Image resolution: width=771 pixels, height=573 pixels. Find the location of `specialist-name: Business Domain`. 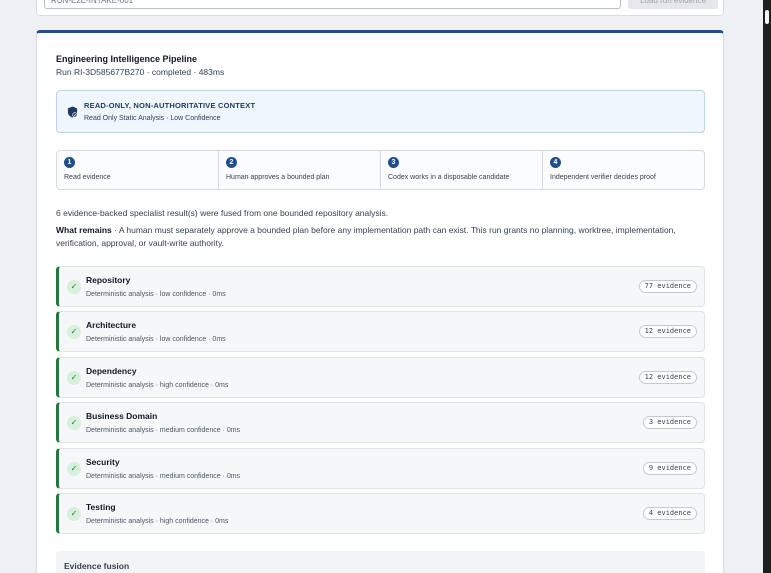

specialist-name: Business Domain is located at coordinates (122, 416).